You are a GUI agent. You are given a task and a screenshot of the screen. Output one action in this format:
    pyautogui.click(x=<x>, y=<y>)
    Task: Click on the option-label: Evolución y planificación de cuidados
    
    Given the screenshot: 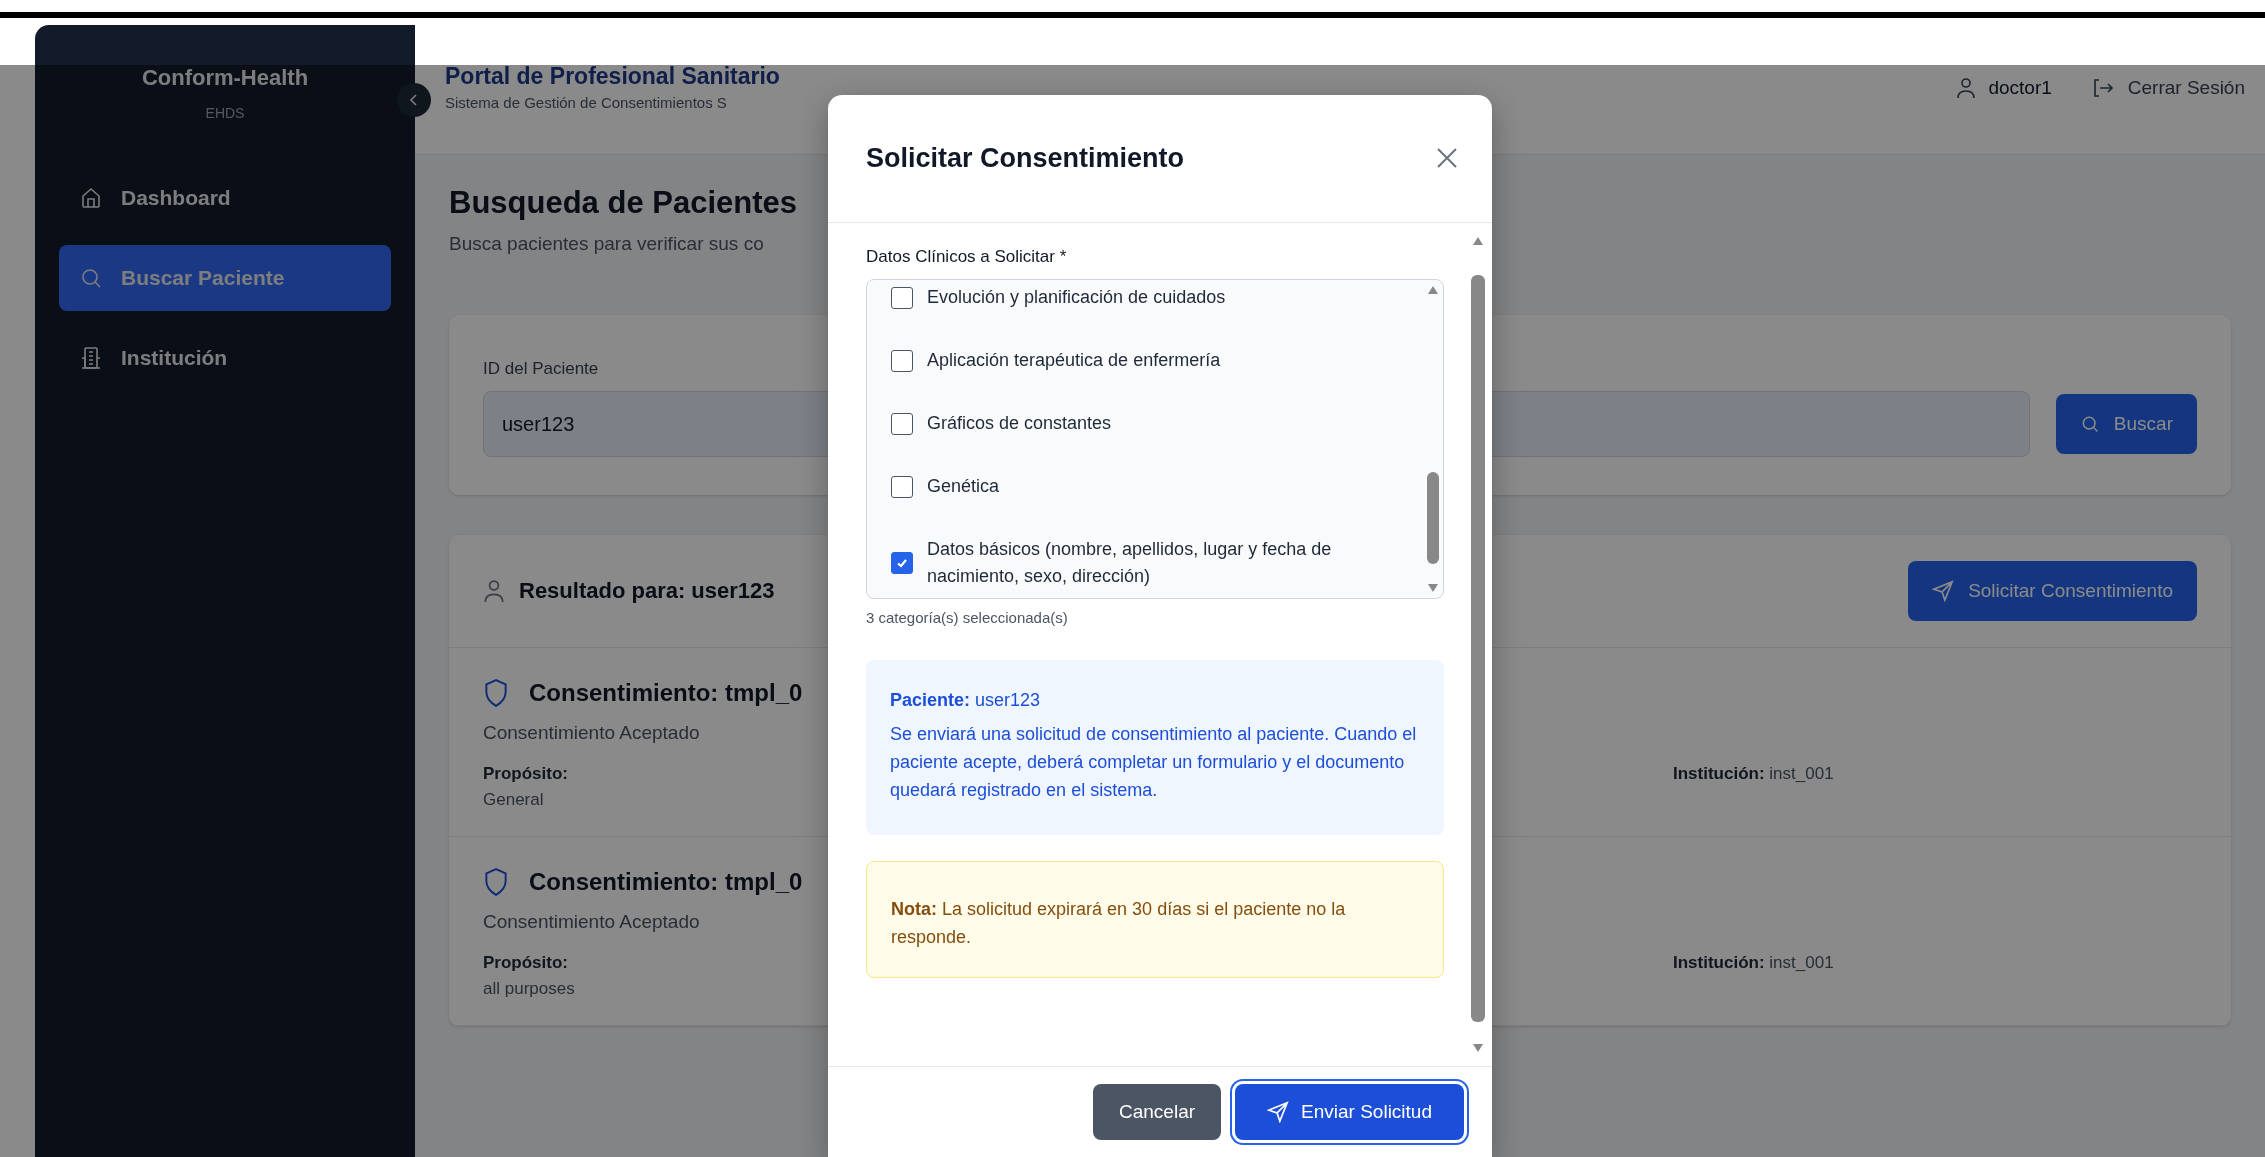 What is the action you would take?
    pyautogui.click(x=1076, y=297)
    